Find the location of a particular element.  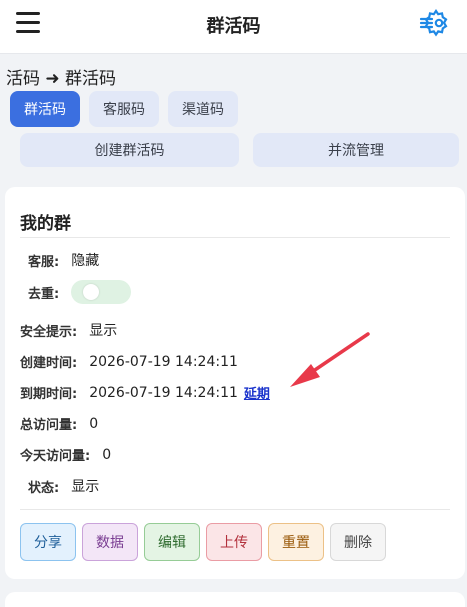

next-card is located at coordinates (235, 599).